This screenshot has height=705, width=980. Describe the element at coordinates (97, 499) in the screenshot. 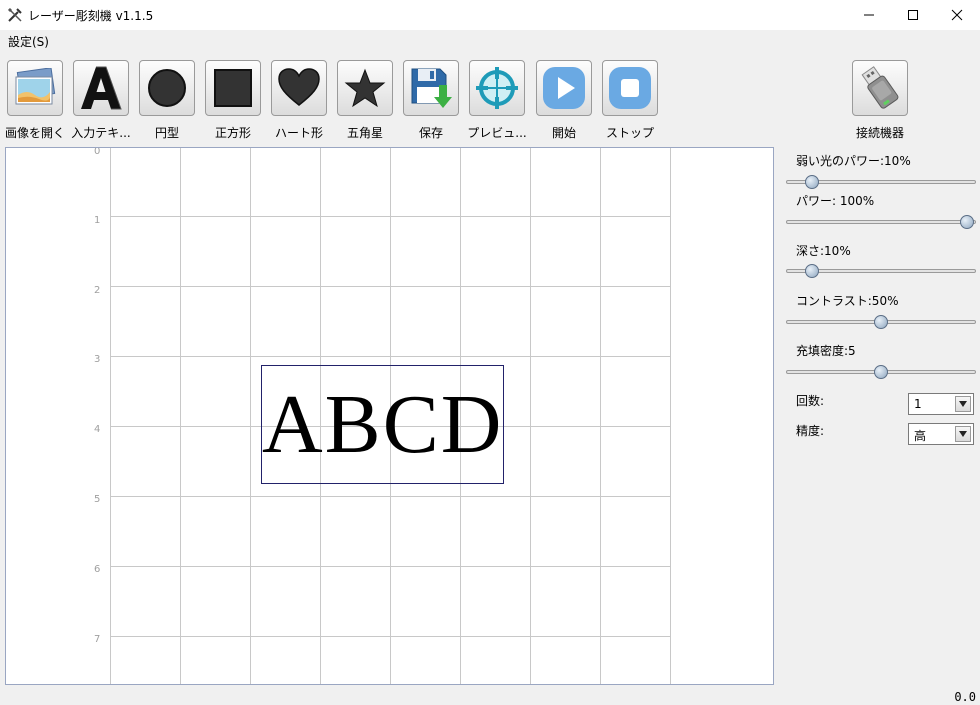

I see `y-tick-label: 5` at that location.